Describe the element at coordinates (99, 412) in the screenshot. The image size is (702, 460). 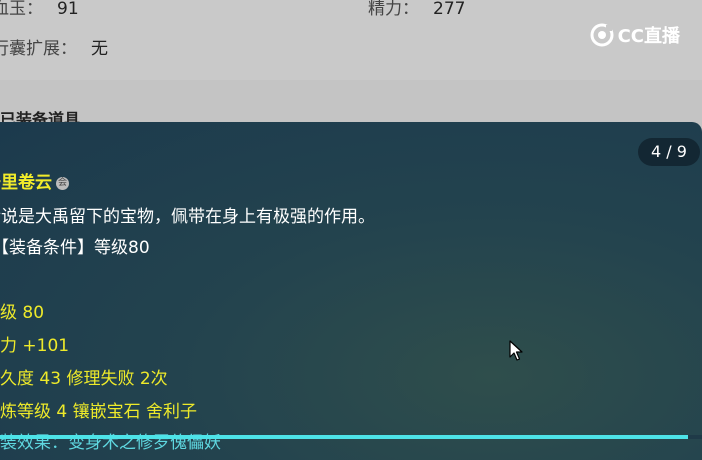
I see `item-attribute-refine: 锻炼等级 4 镶嵌宝石 舍利子` at that location.